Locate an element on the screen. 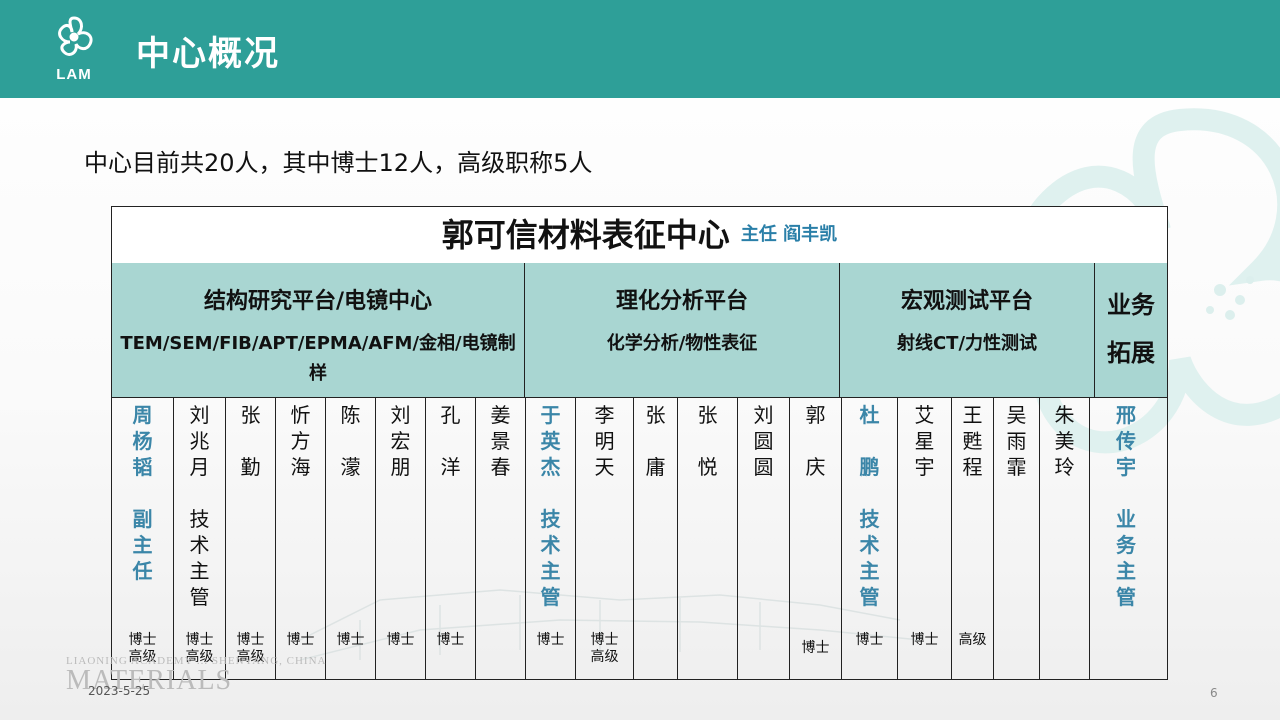  logo-text: LAM is located at coordinates (74, 74).